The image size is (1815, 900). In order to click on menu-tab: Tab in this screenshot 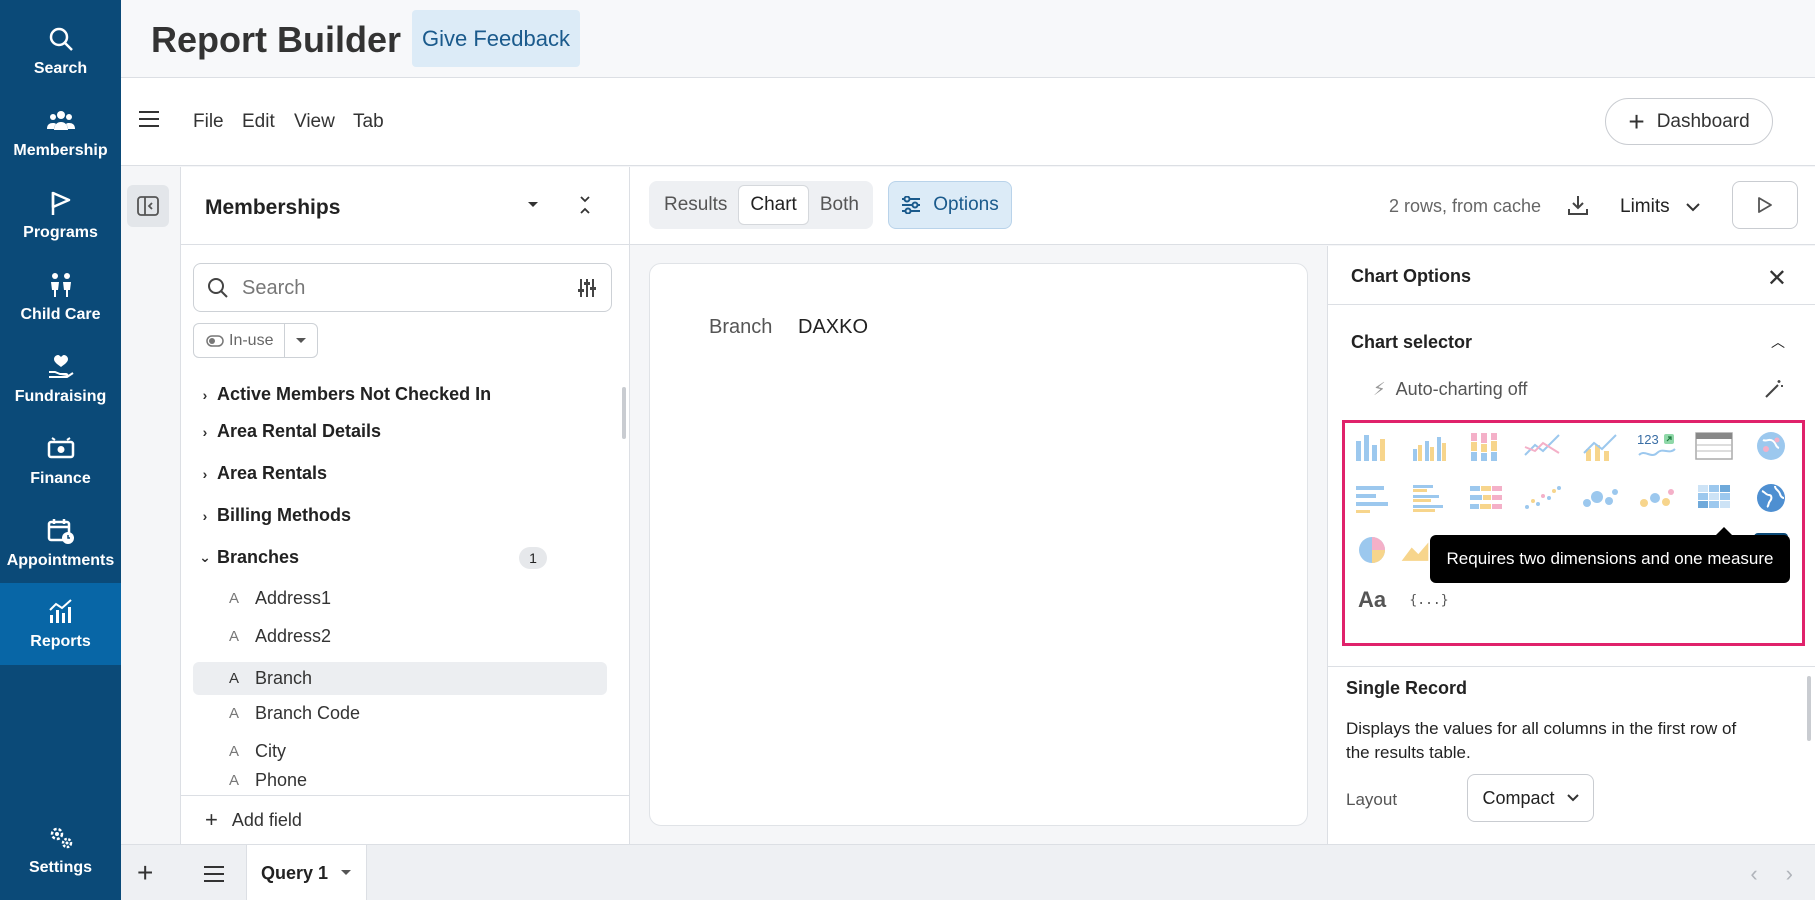, I will do `click(368, 122)`.